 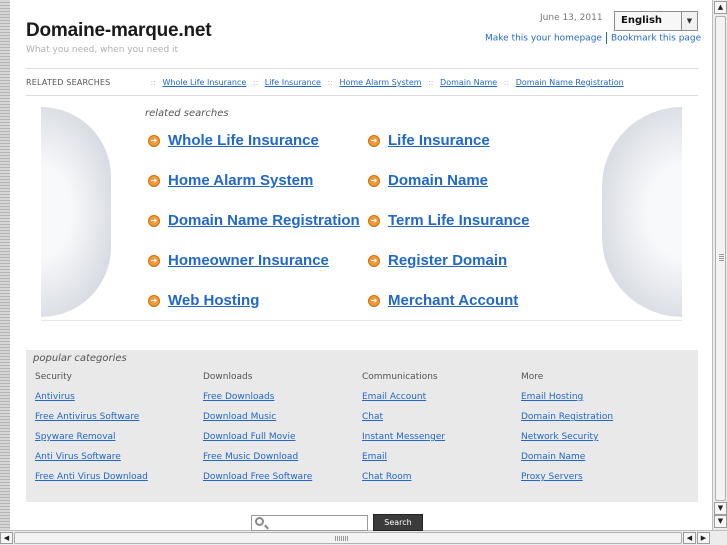 I want to click on category-link: Antivirus, so click(x=91, y=402).